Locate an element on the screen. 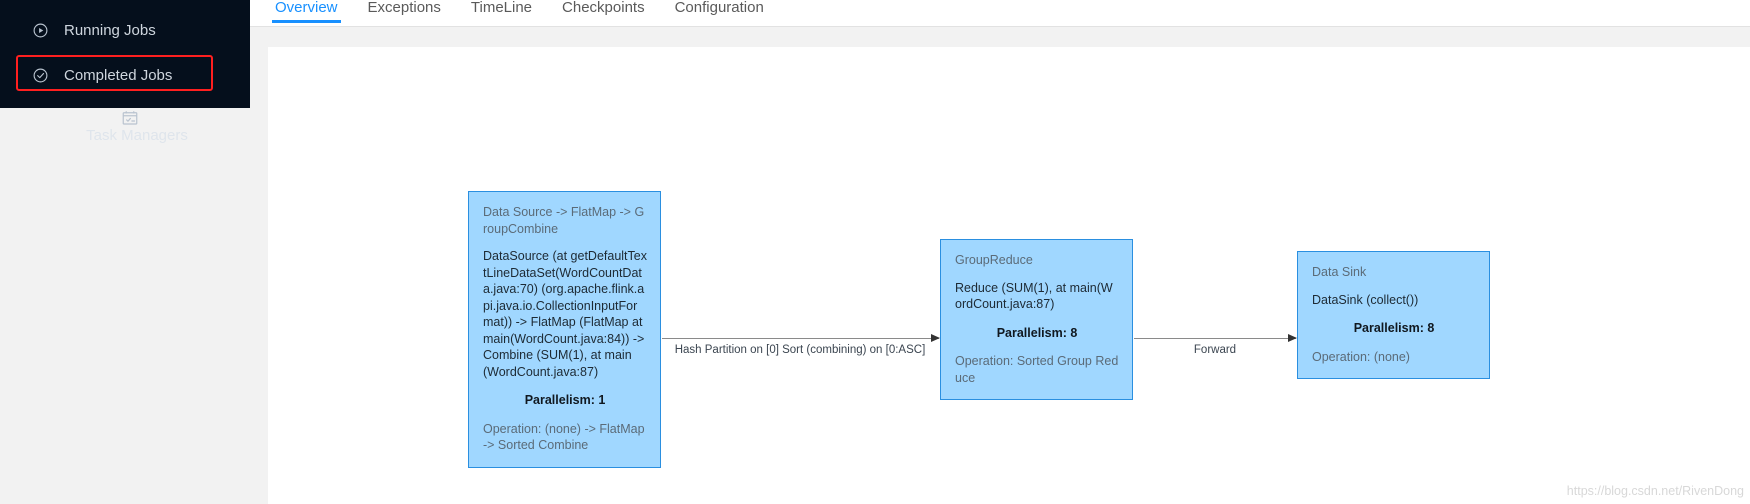 The height and width of the screenshot is (504, 1750). tab-configuration: Configuration is located at coordinates (719, 11).